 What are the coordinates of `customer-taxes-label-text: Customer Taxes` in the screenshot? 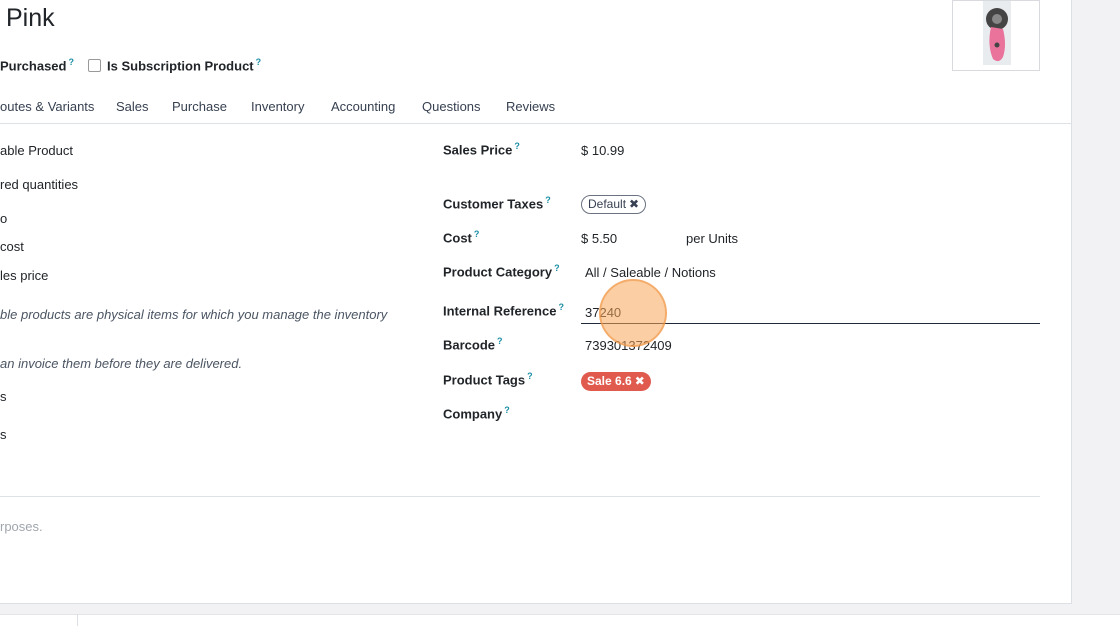 It's located at (493, 204).